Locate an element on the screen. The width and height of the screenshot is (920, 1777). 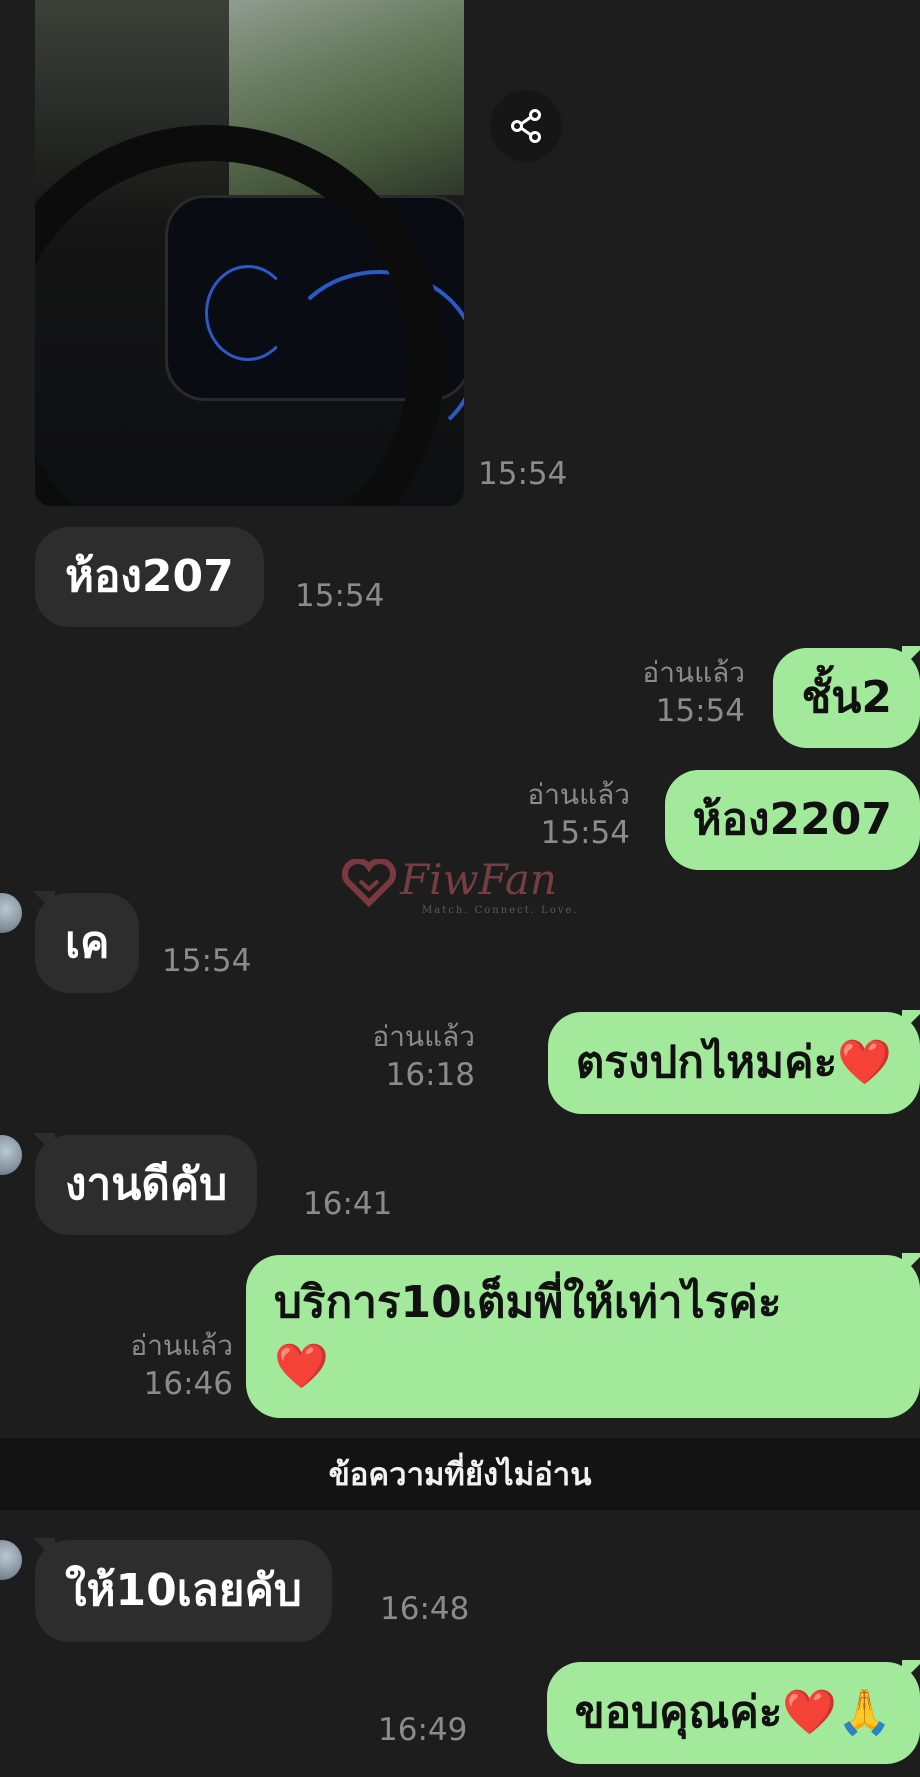
photo-message is located at coordinates (249, 253).